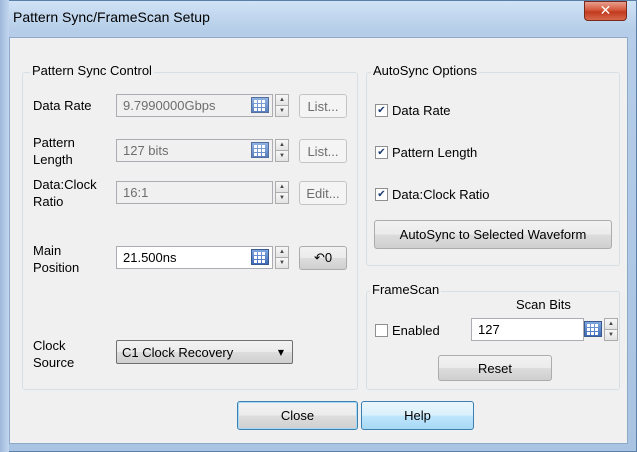 This screenshot has height=452, width=637. Describe the element at coordinates (441, 194) in the screenshot. I see `autosync-data-clock-ratio-label: Data:Clock Ratio` at that location.